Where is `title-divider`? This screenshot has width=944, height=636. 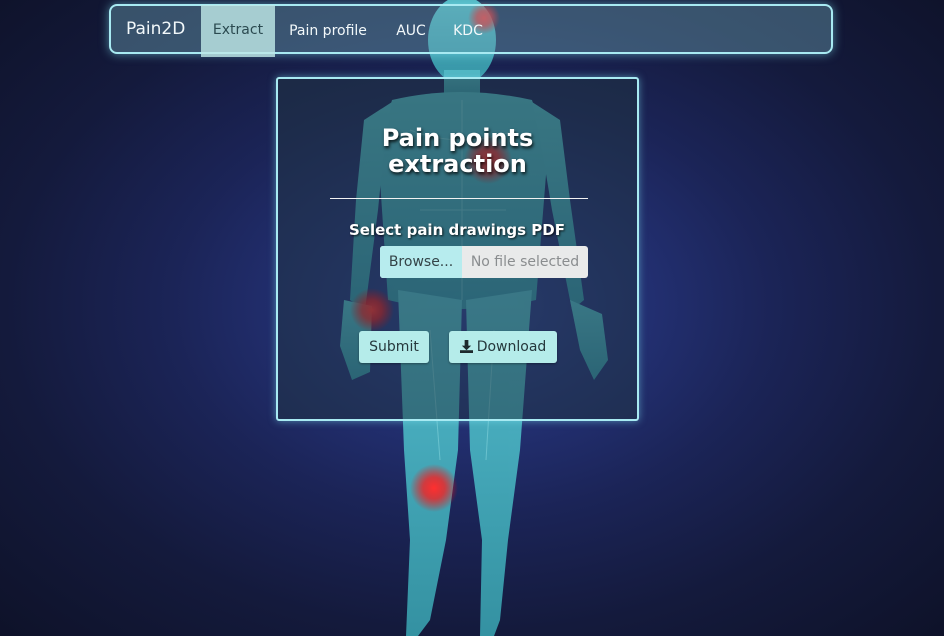
title-divider is located at coordinates (459, 198).